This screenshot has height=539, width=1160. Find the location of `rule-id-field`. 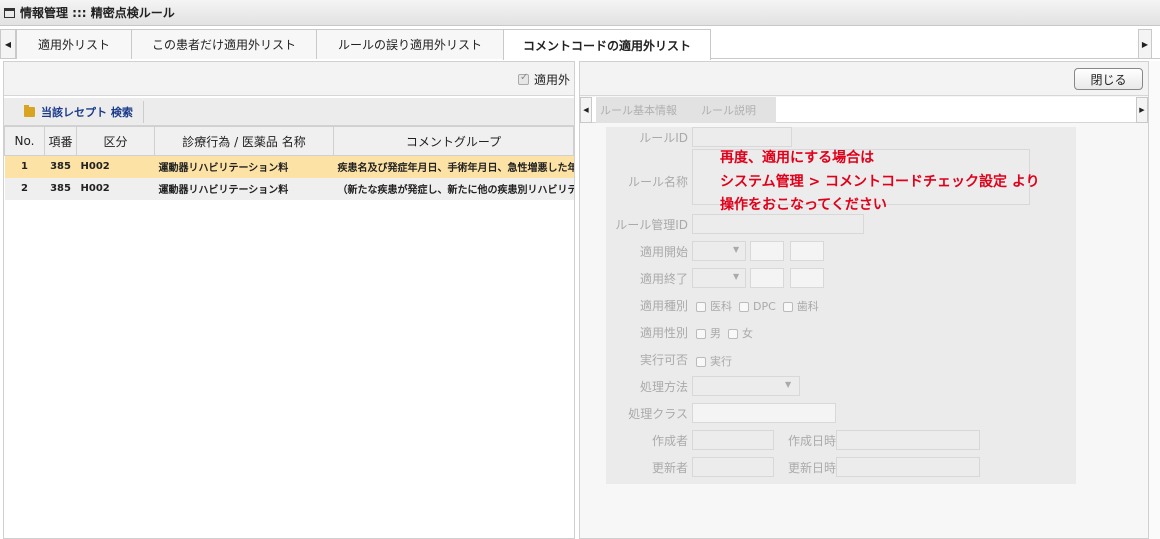

rule-id-field is located at coordinates (742, 137).